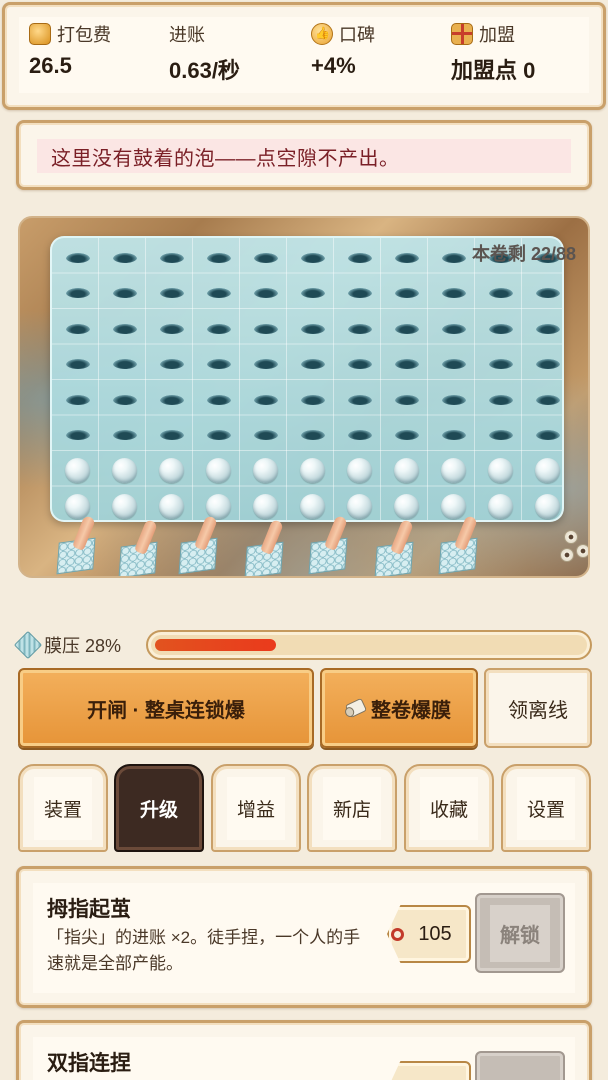  I want to click on tab-boost: 增益, so click(256, 808).